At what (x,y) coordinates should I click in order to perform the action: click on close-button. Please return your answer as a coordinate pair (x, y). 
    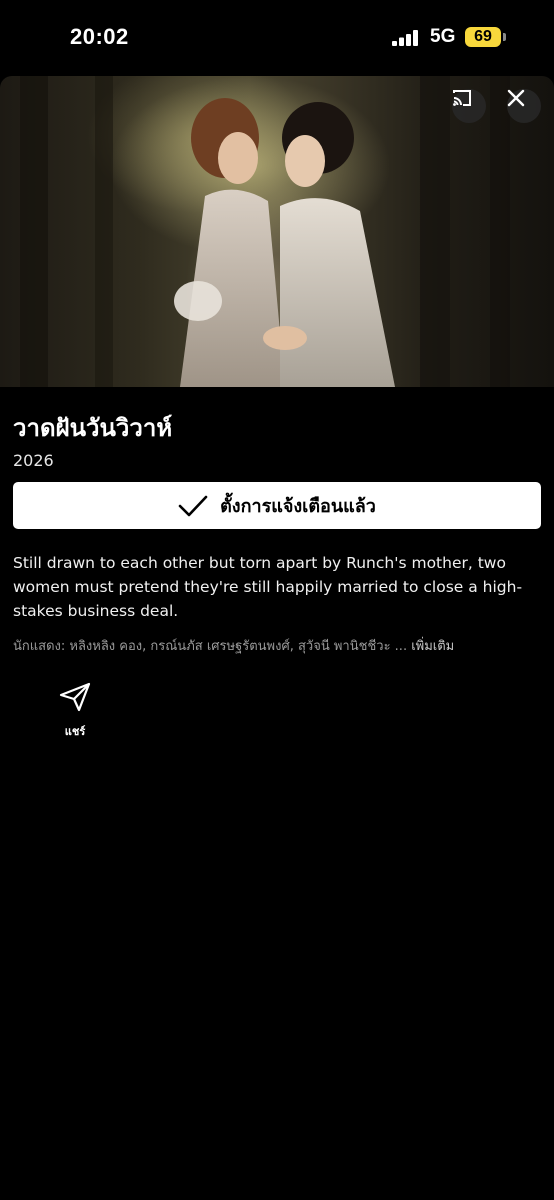
    Looking at the image, I should click on (524, 106).